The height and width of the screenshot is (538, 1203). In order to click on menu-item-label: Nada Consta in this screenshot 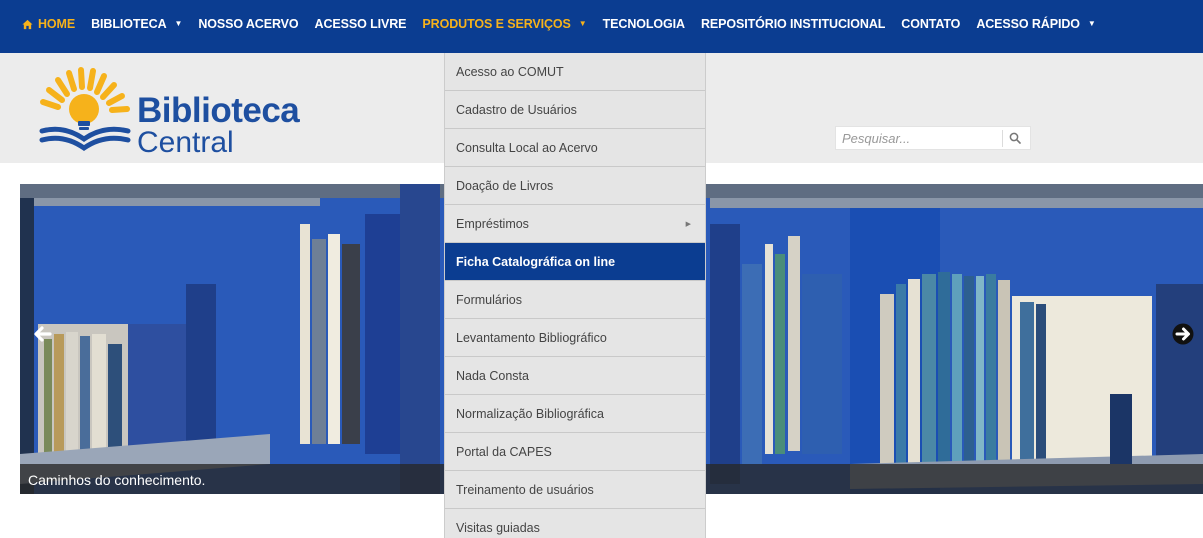, I will do `click(492, 375)`.